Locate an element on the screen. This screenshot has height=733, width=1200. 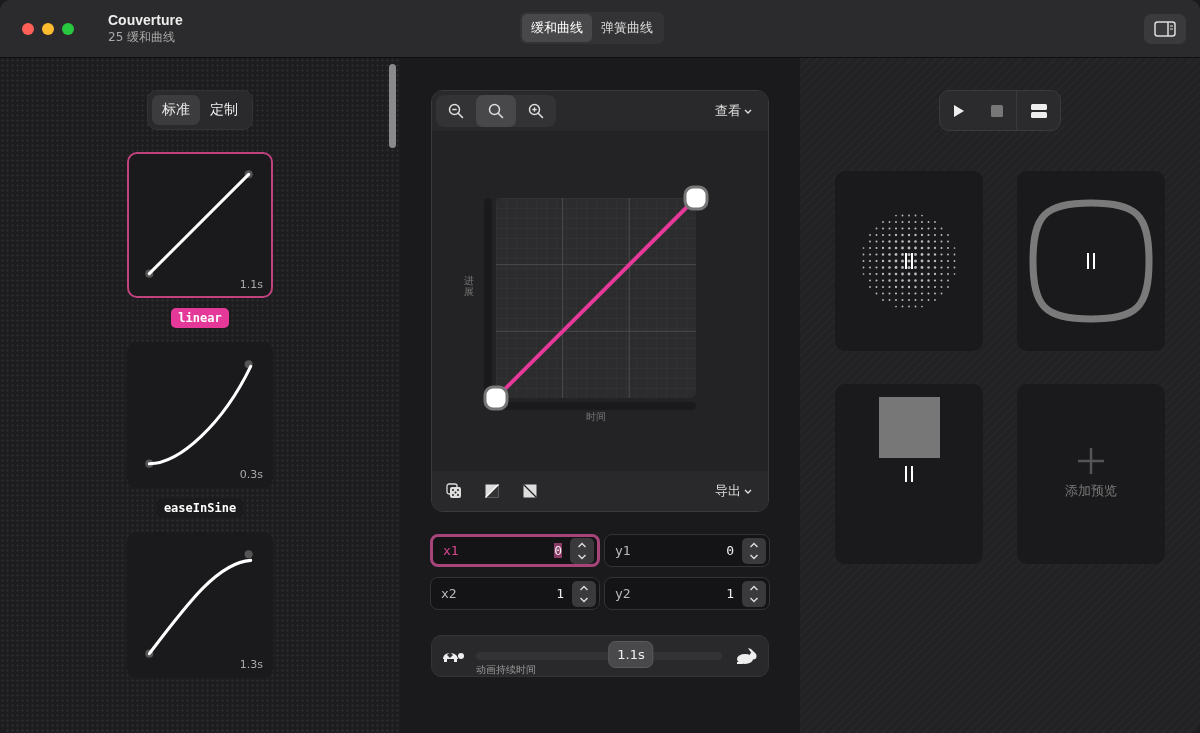
curve-name: linear is located at coordinates (200, 318).